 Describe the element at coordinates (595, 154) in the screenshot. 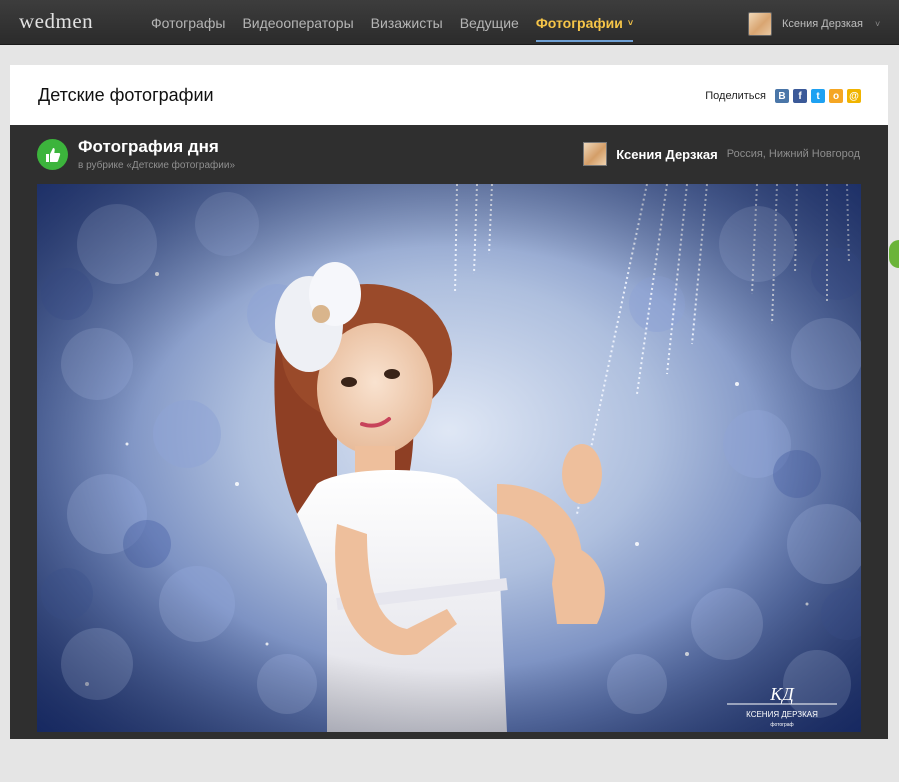

I see `author-avatar` at that location.